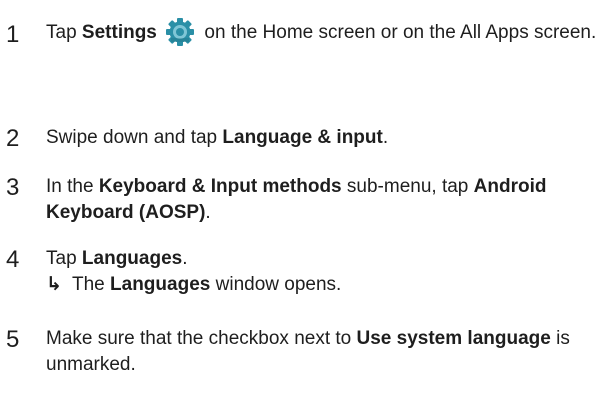  What do you see at coordinates (201, 338) in the screenshot?
I see `step-text-part: Make sure that the checkbox next to` at bounding box center [201, 338].